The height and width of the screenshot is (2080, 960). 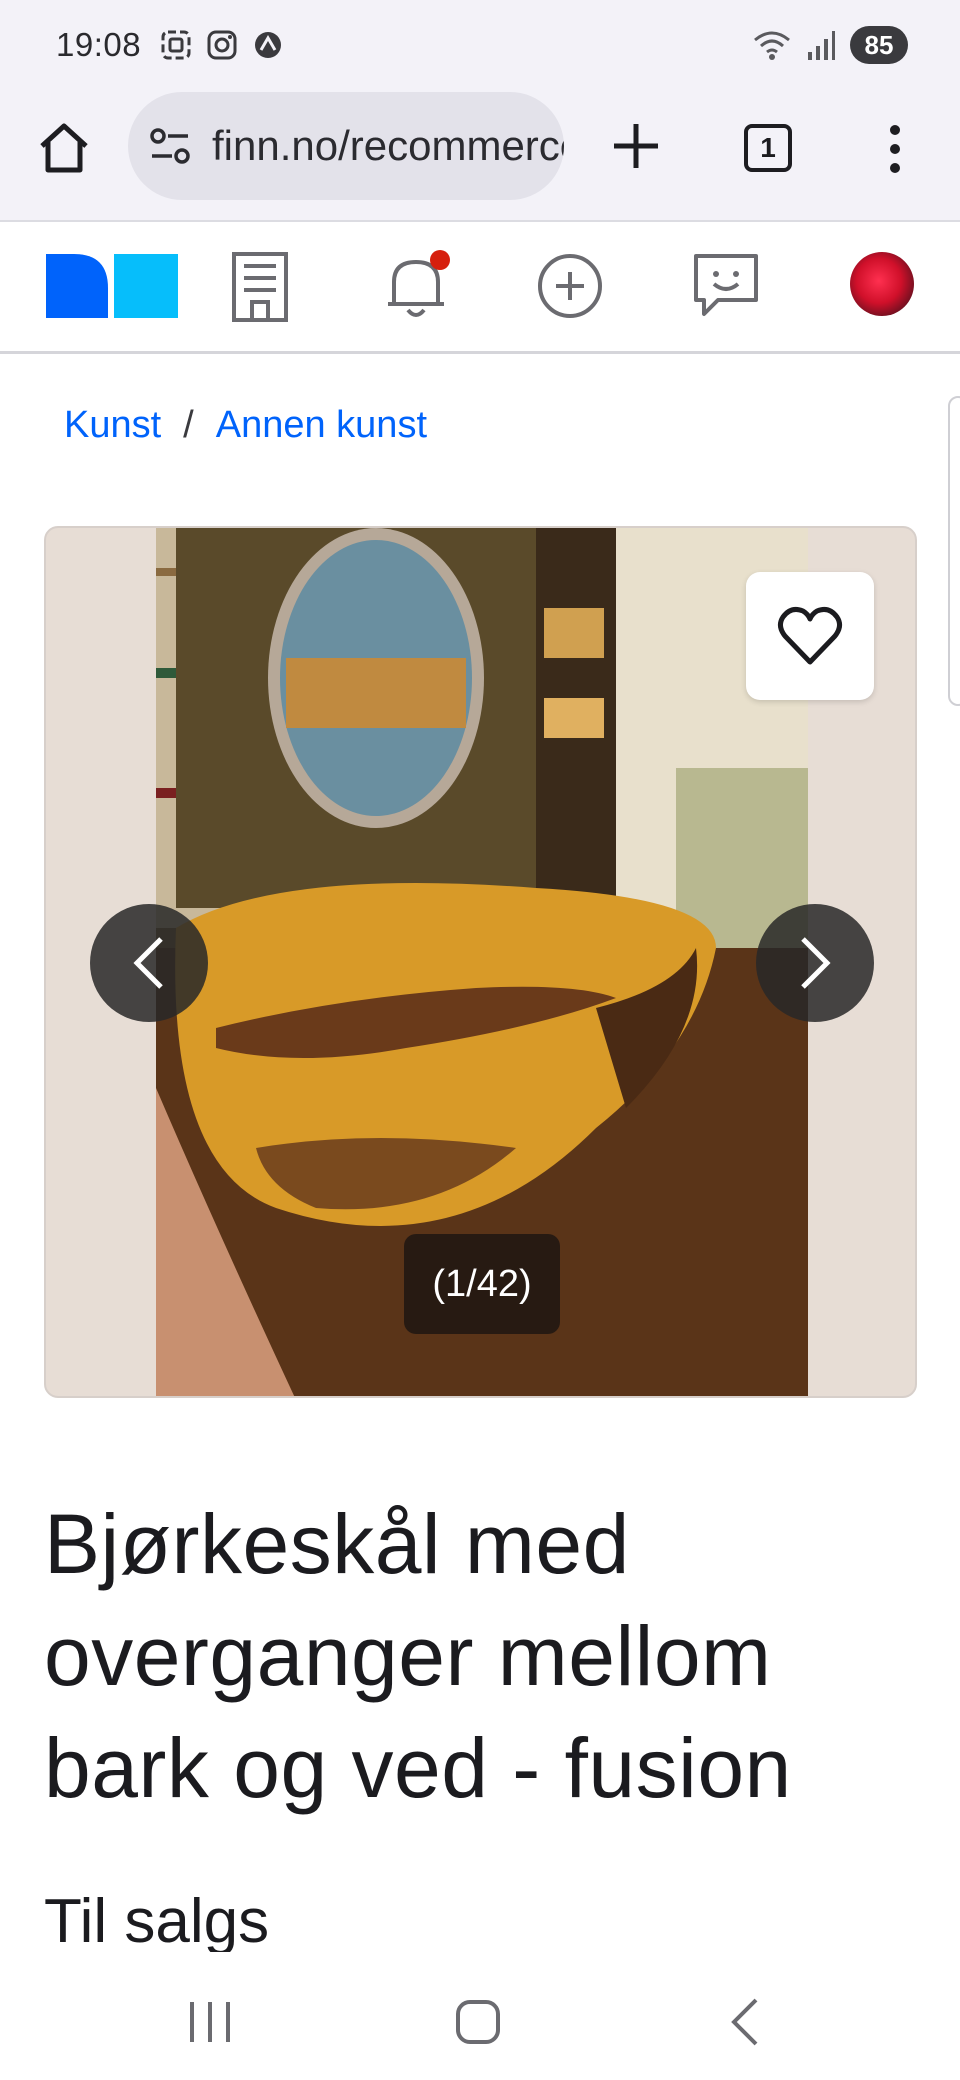 I want to click on next-image-button, so click(x=815, y=963).